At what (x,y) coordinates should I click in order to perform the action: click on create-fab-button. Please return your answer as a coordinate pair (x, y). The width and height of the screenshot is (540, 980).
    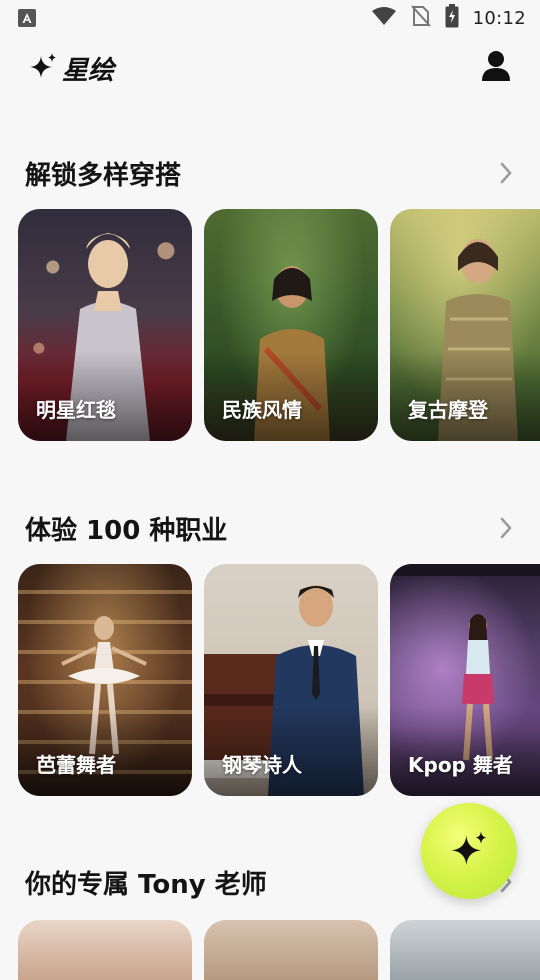
    Looking at the image, I should click on (469, 851).